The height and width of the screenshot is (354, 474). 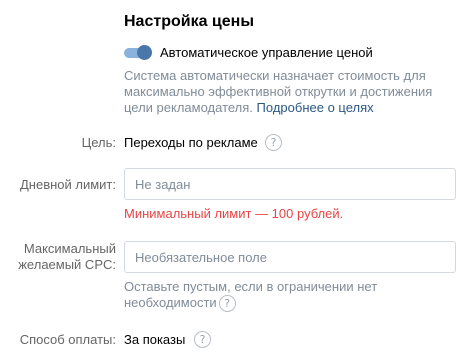 What do you see at coordinates (290, 257) in the screenshot?
I see `max-cpc-input` at bounding box center [290, 257].